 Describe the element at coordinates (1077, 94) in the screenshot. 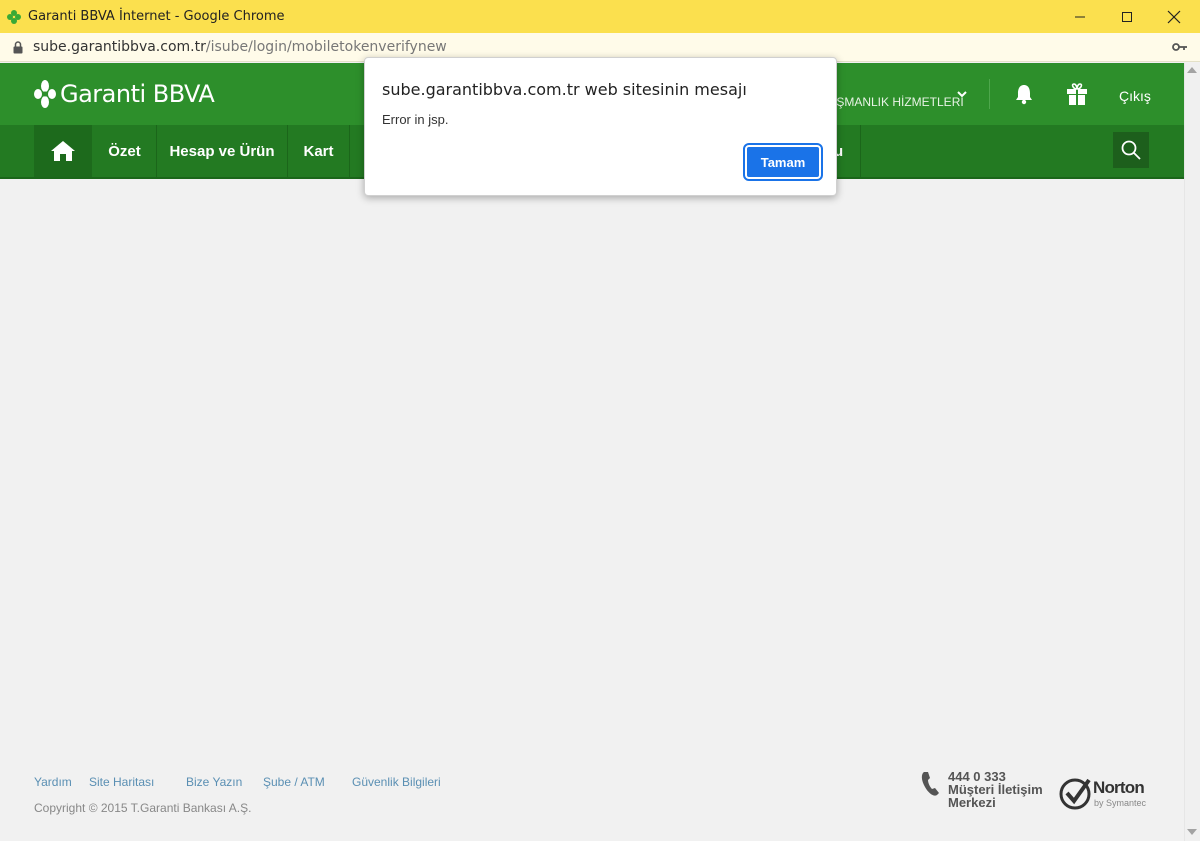

I see `gift-icon` at that location.